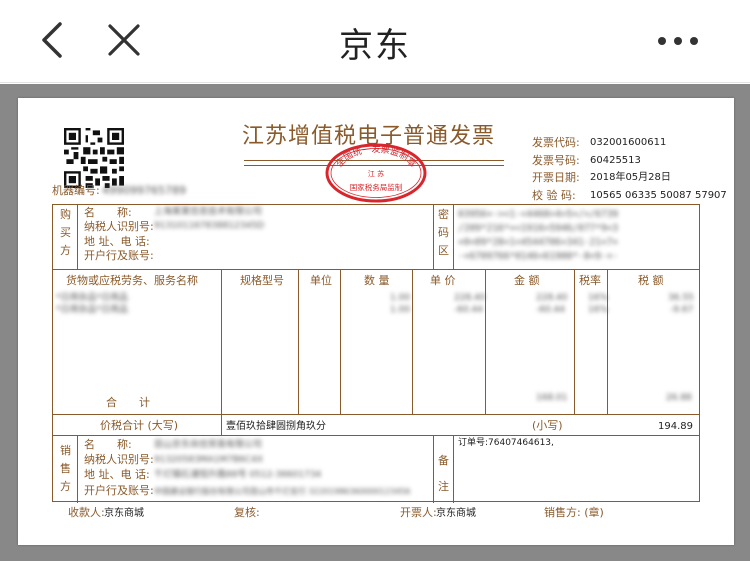 The width and height of the screenshot is (750, 561). I want to click on seller-side-label-3: 方, so click(65, 486).